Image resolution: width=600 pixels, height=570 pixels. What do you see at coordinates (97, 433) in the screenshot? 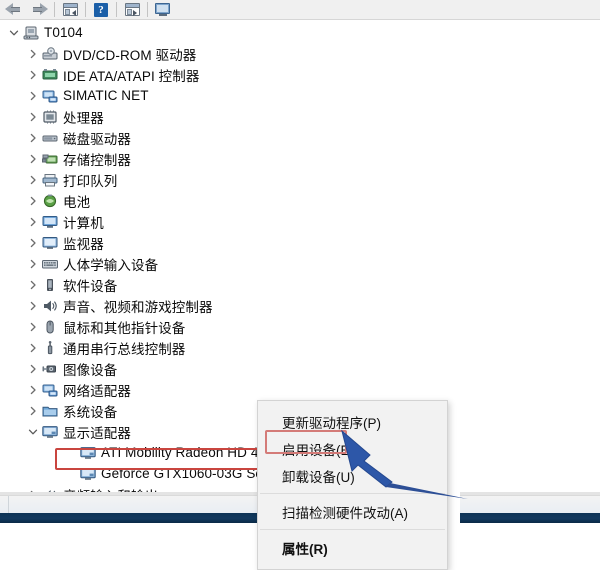
I see `tree-node-label: 显示适配器` at bounding box center [97, 433].